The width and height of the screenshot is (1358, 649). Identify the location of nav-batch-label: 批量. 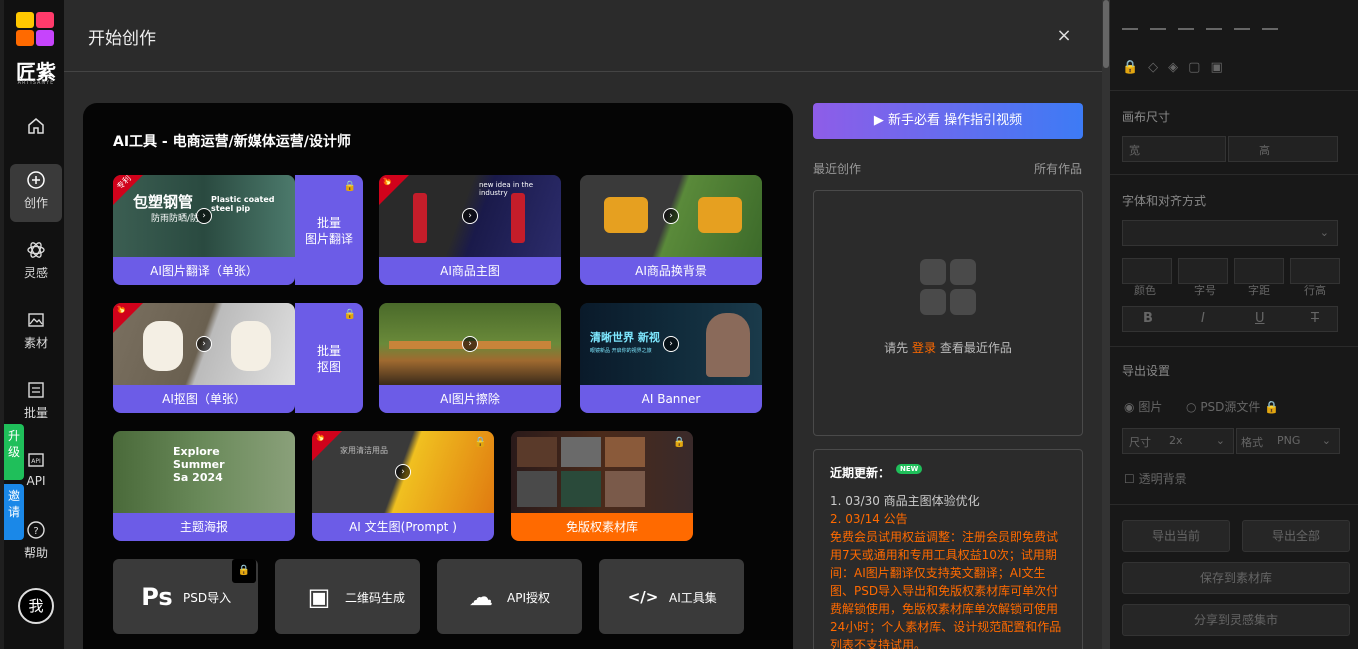
(35, 413).